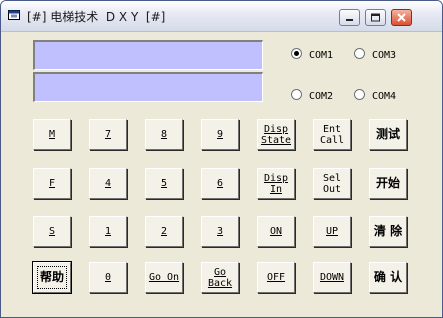 Image resolution: width=443 pixels, height=318 pixels. I want to click on test-button: 测试, so click(388, 134).